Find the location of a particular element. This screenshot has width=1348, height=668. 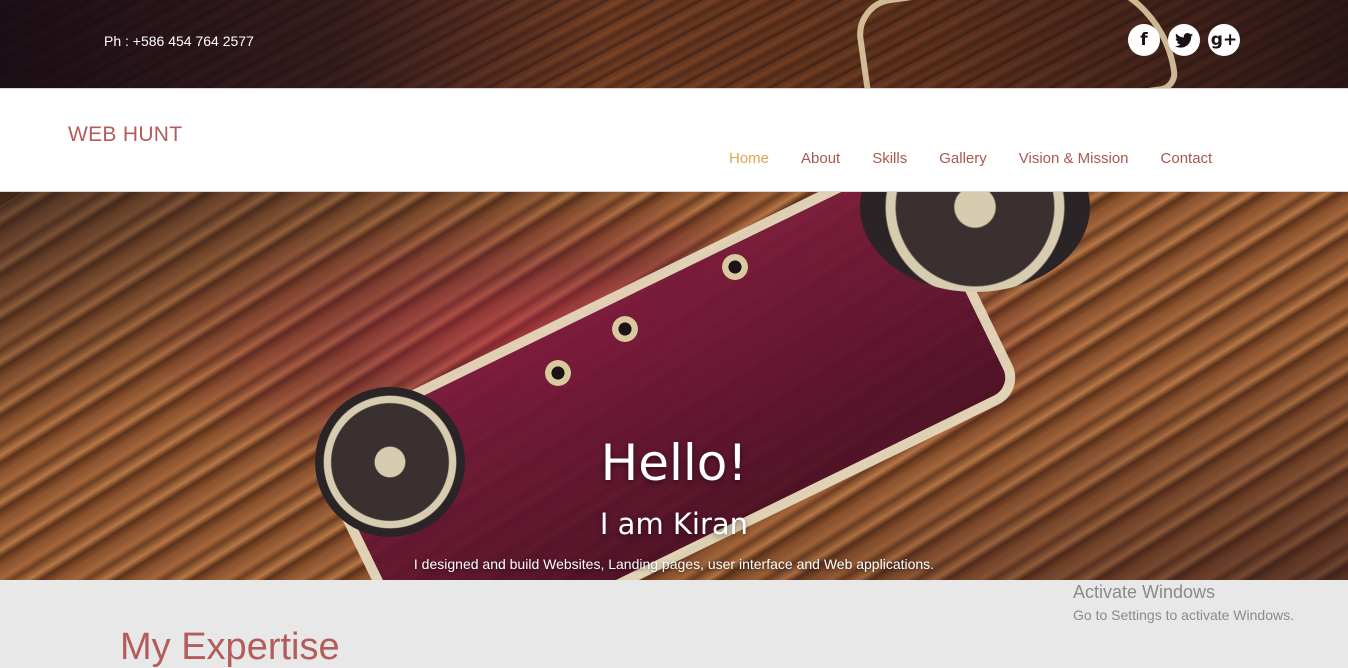

nav-item-about: About is located at coordinates (820, 158).